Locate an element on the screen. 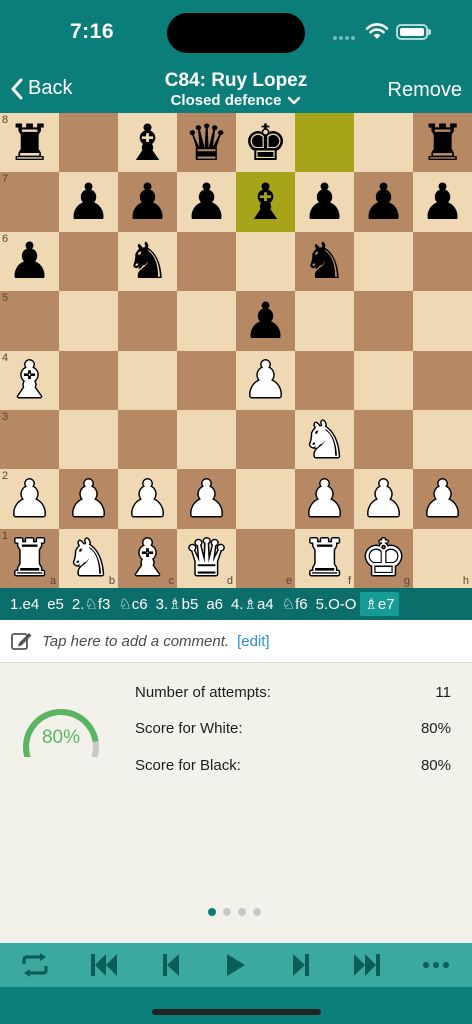  square-c7: ♟ is located at coordinates (147, 202).